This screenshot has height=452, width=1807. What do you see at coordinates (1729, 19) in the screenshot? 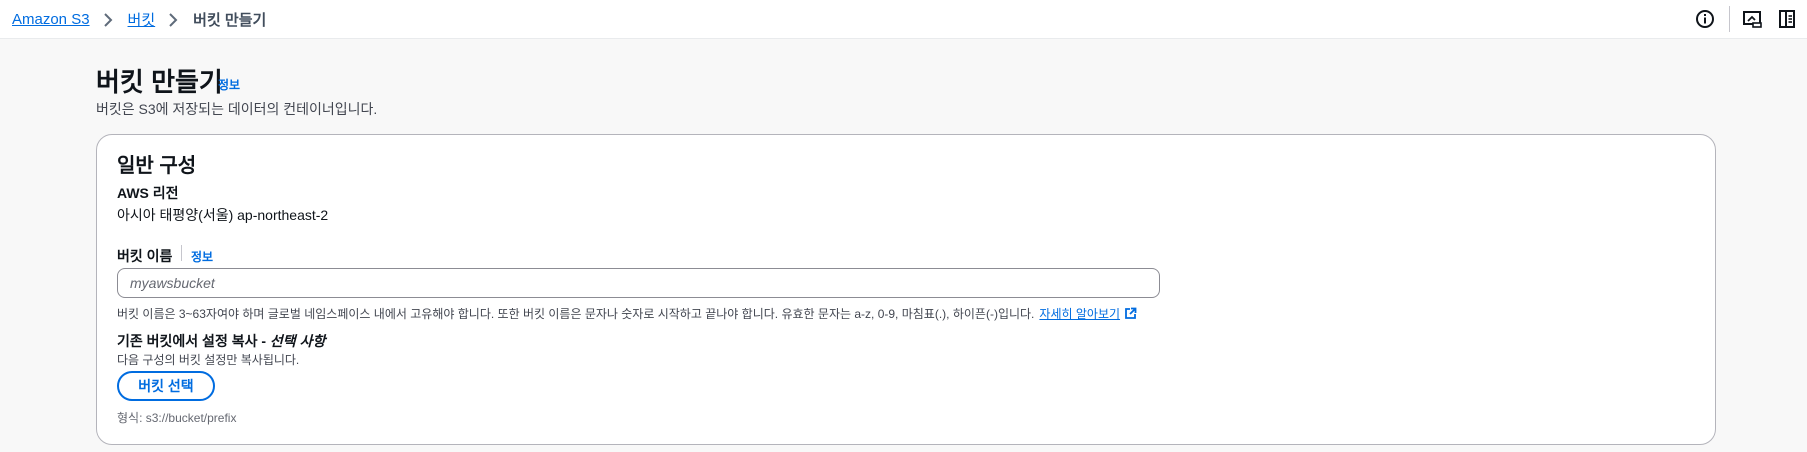
I see `toolbar-divider` at bounding box center [1729, 19].